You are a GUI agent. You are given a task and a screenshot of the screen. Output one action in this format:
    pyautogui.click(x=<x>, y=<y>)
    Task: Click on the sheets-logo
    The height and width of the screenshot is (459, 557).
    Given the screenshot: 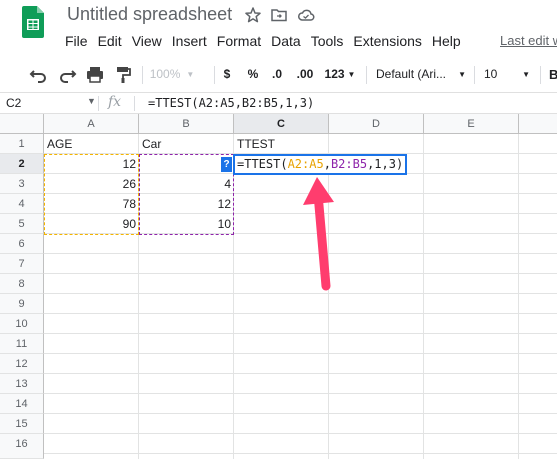 What is the action you would take?
    pyautogui.click(x=33, y=22)
    